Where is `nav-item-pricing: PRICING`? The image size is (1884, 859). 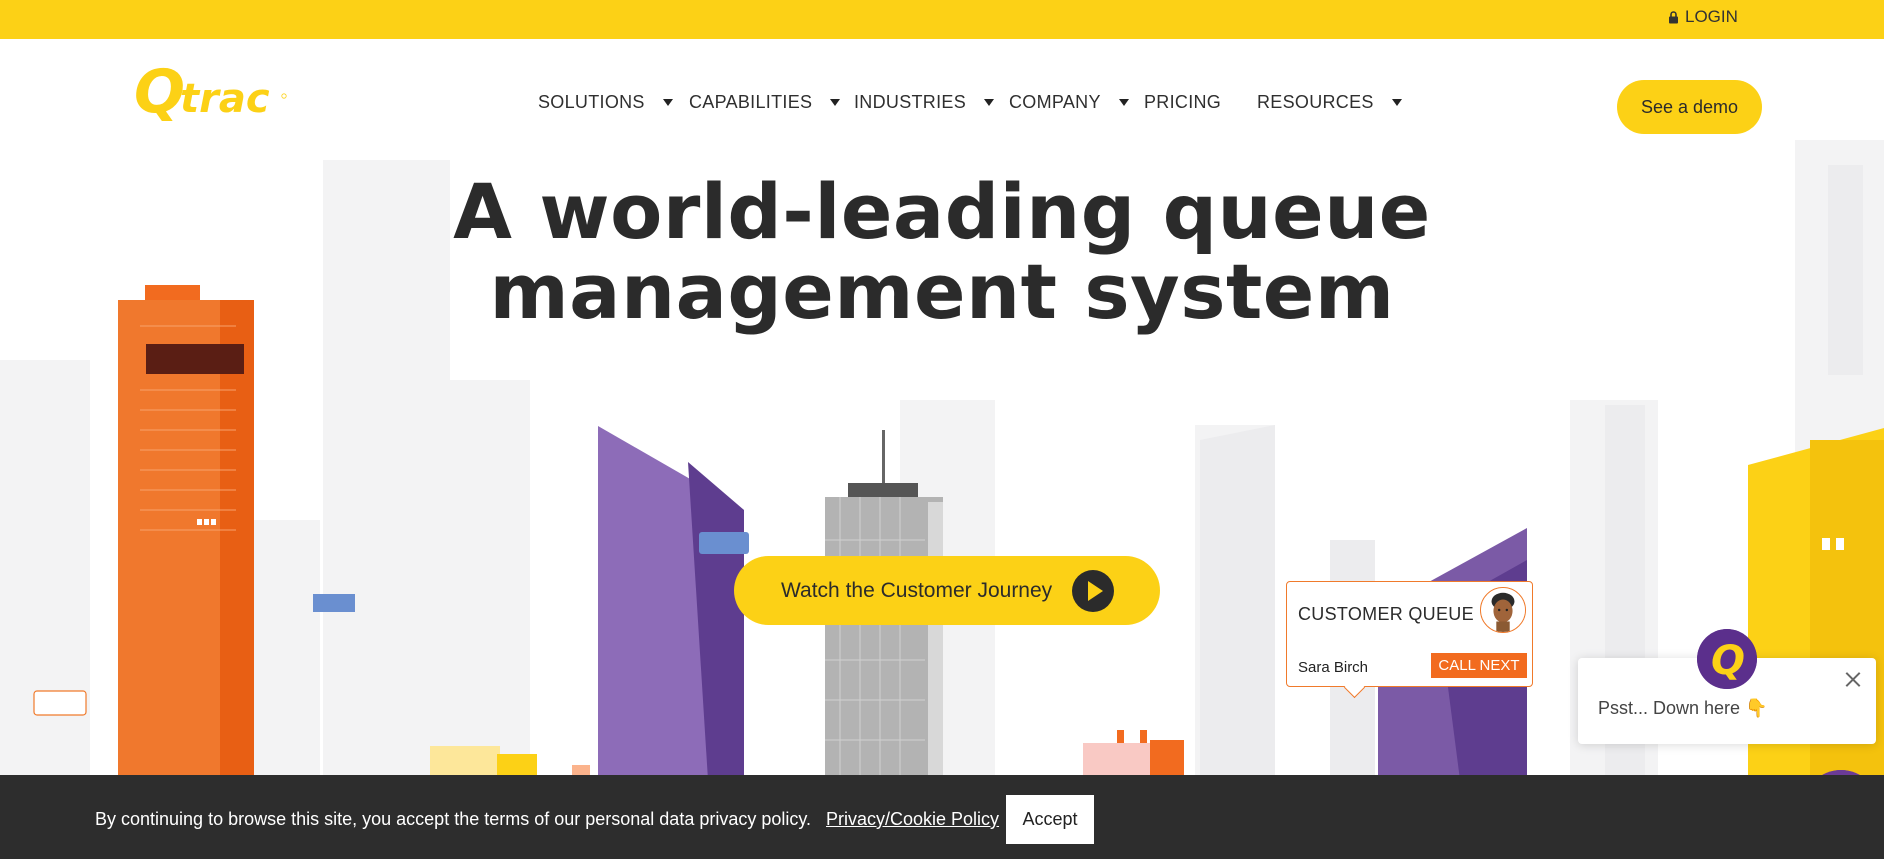
nav-item-pricing: PRICING is located at coordinates (1182, 102).